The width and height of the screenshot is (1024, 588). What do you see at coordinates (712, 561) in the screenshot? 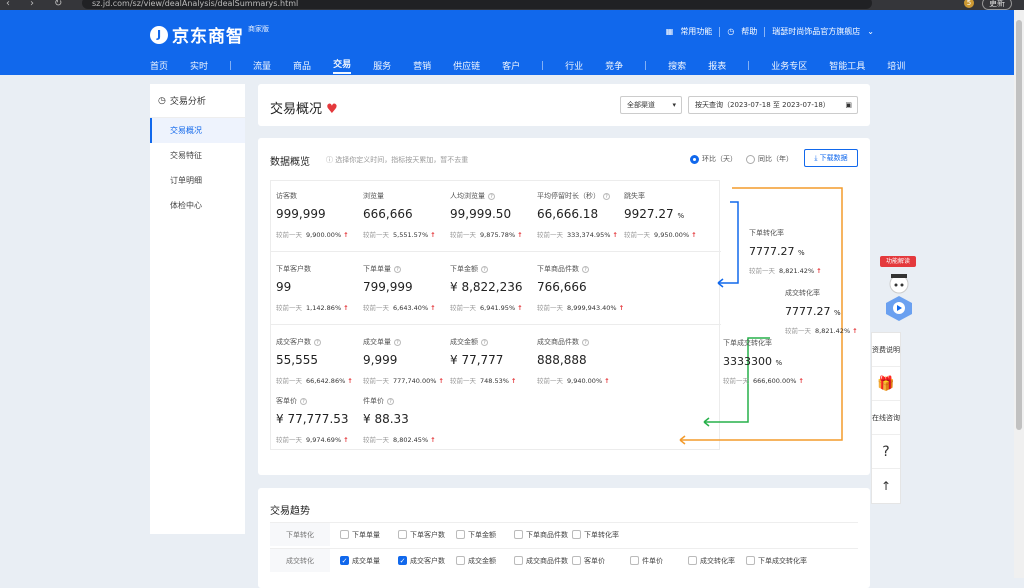
I see `metric-checkbox: 成交转化率` at bounding box center [712, 561].